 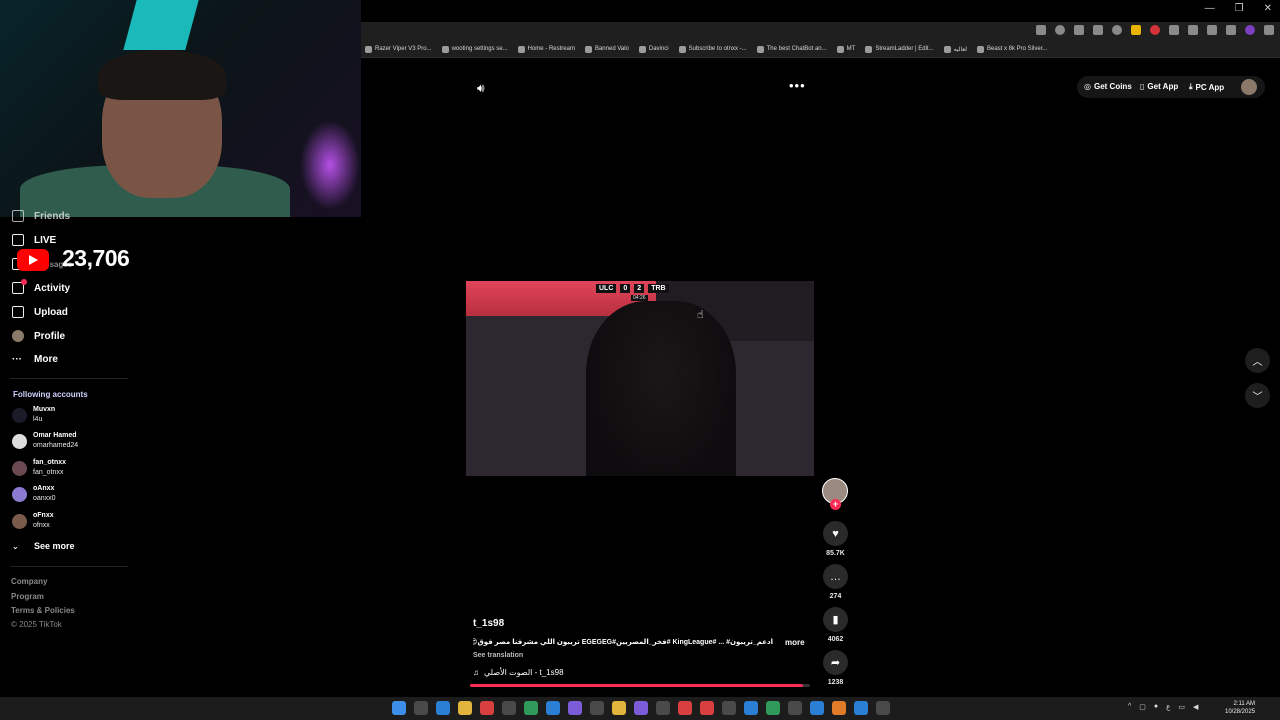 What do you see at coordinates (835, 582) in the screenshot?
I see `comment-button: … 274` at bounding box center [835, 582].